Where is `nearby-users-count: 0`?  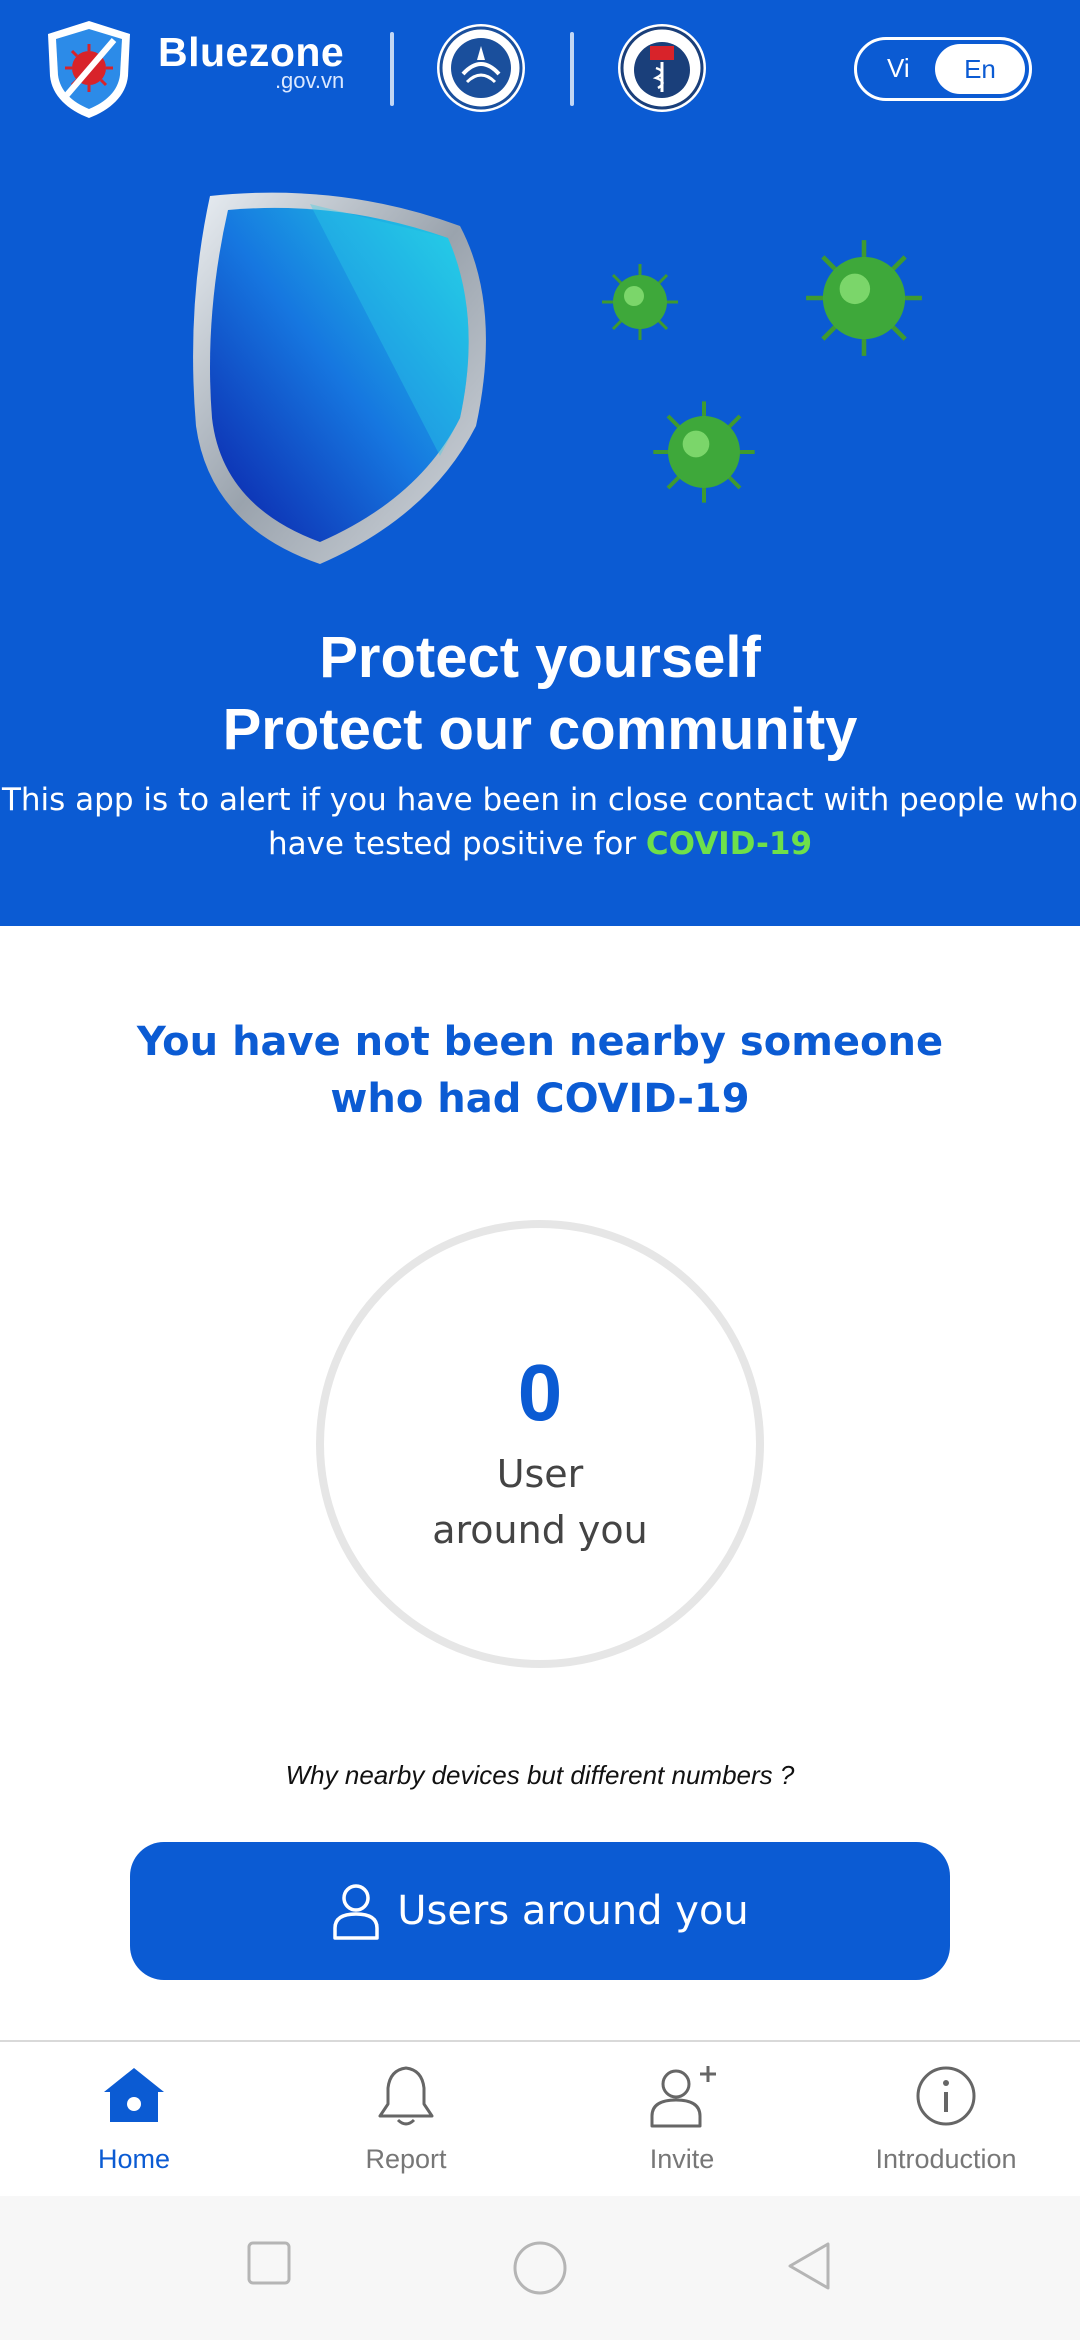
nearby-users-count: 0 is located at coordinates (540, 1392).